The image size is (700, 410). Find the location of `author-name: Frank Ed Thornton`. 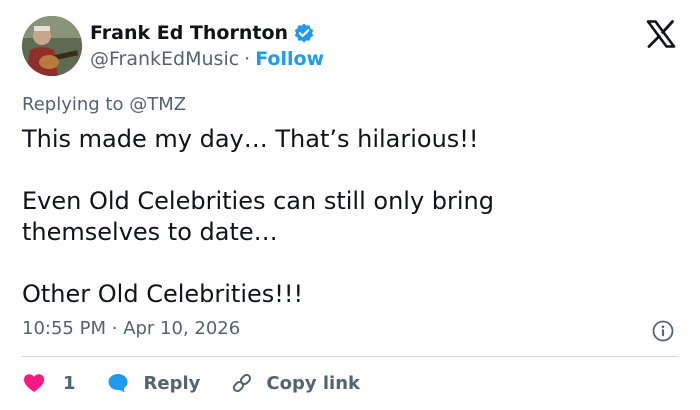

author-name: Frank Ed Thornton is located at coordinates (189, 33).